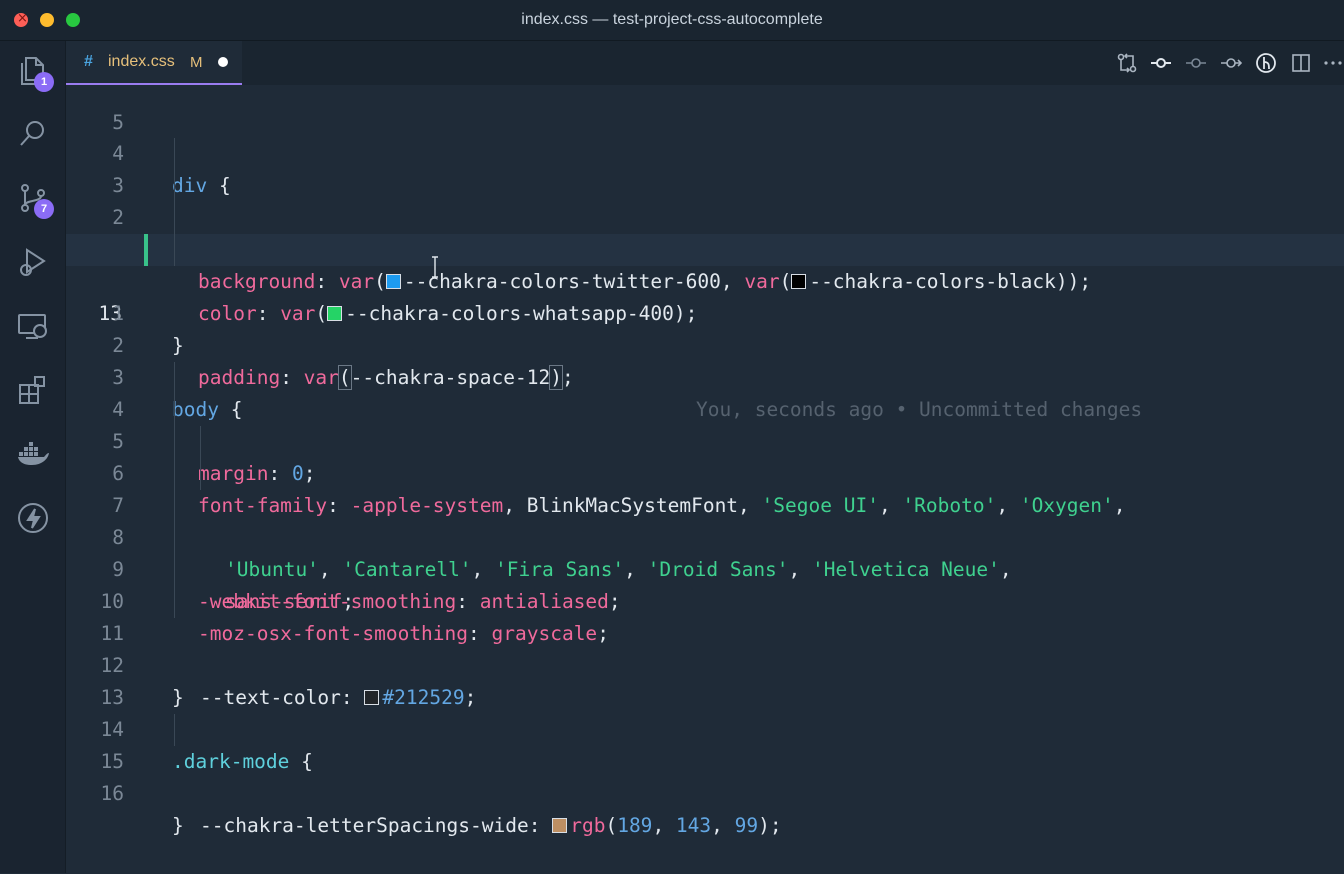 The height and width of the screenshot is (874, 1344). Describe the element at coordinates (223, 62) in the screenshot. I see `unsaved-dot-icon` at that location.